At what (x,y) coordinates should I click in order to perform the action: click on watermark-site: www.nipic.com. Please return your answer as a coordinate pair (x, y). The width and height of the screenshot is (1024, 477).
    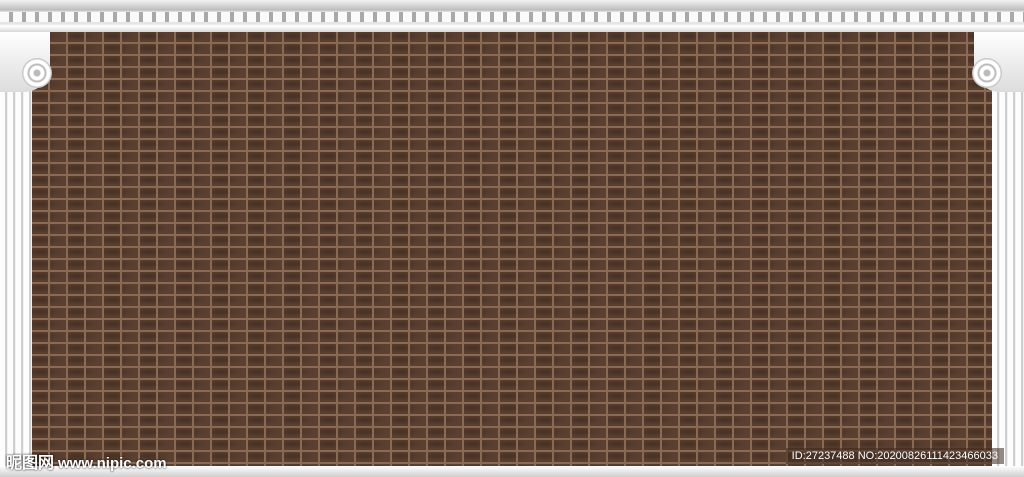
    Looking at the image, I should click on (112, 463).